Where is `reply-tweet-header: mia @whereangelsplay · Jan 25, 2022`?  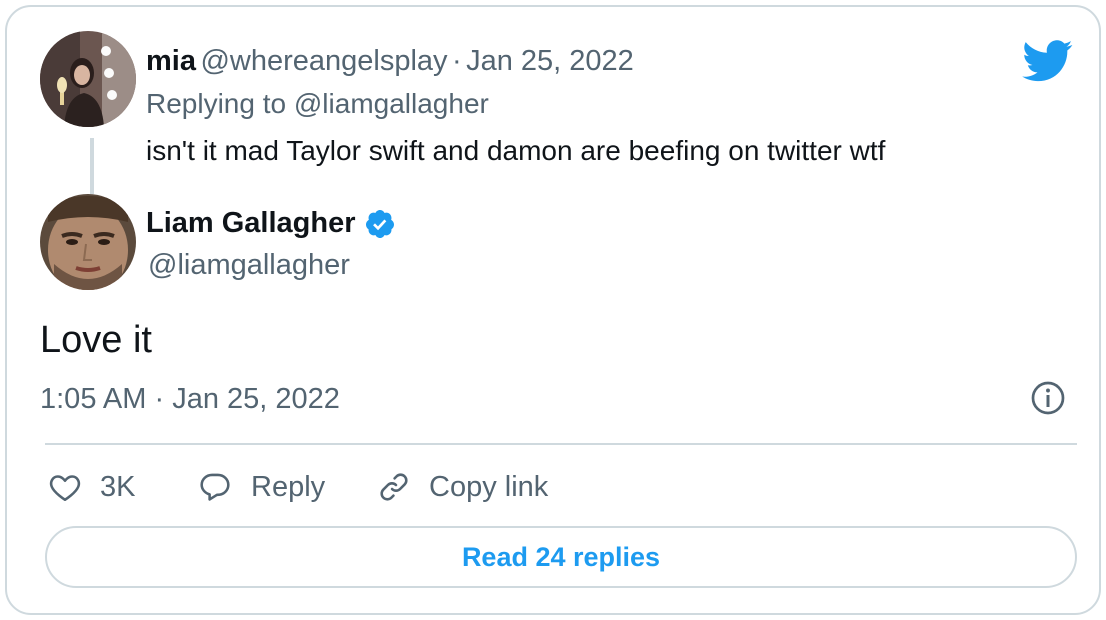
reply-tweet-header: mia @whereangelsplay · Jan 25, 2022 is located at coordinates (390, 61).